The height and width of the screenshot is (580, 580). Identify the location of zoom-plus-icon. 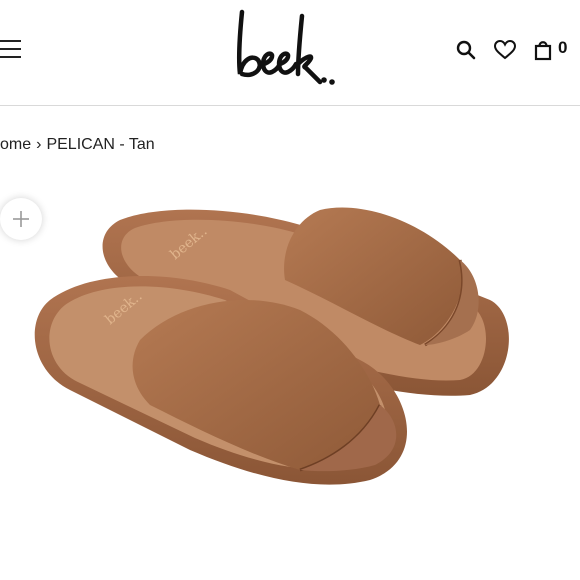
(21, 219).